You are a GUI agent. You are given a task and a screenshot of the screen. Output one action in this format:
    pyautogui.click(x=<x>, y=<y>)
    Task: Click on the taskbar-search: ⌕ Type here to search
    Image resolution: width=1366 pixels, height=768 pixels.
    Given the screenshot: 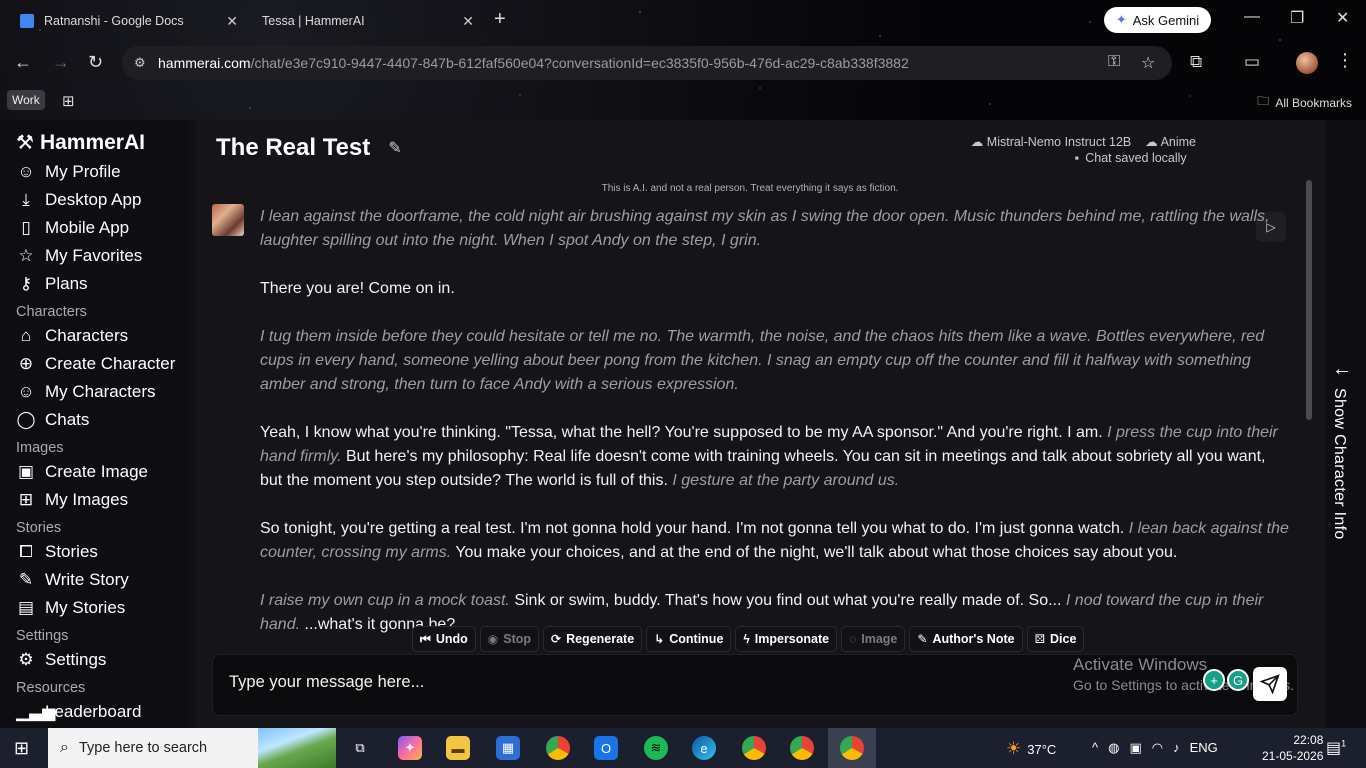 What is the action you would take?
    pyautogui.click(x=192, y=748)
    